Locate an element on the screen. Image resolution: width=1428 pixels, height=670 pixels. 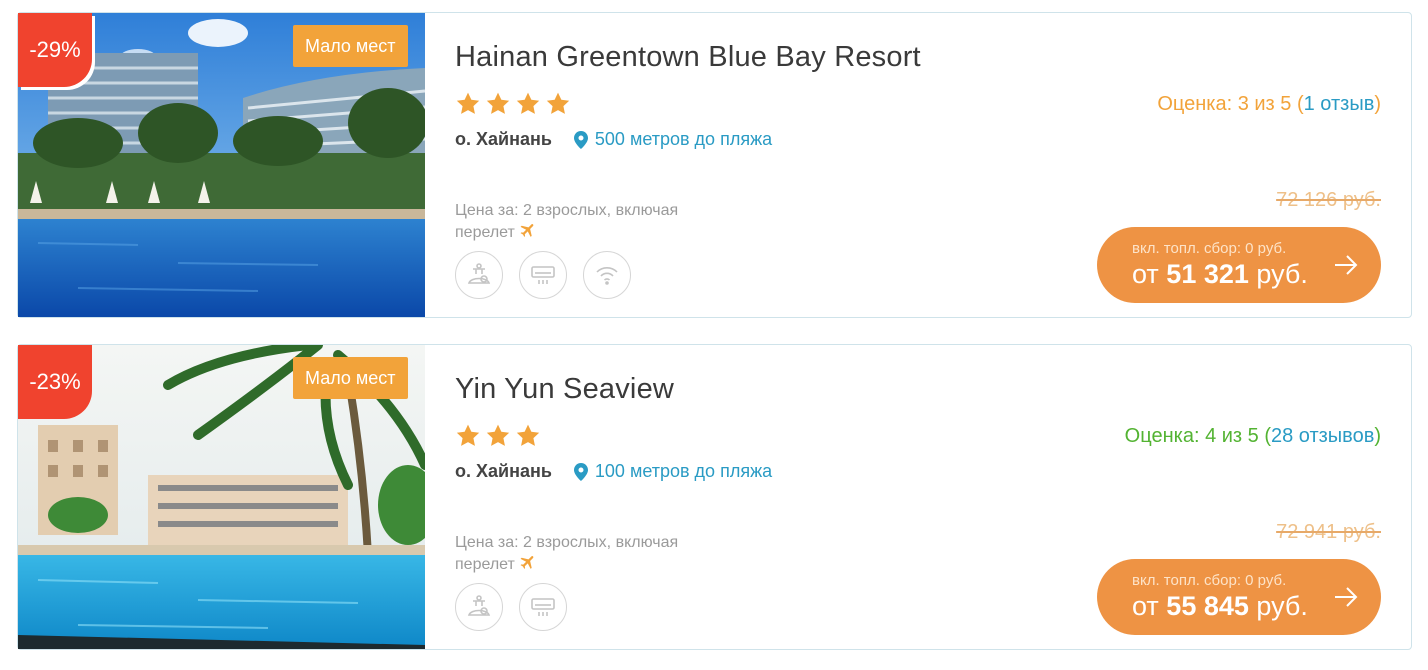
location-row: о. Хайнань 500 метров до пляжа is located at coordinates (613, 139).